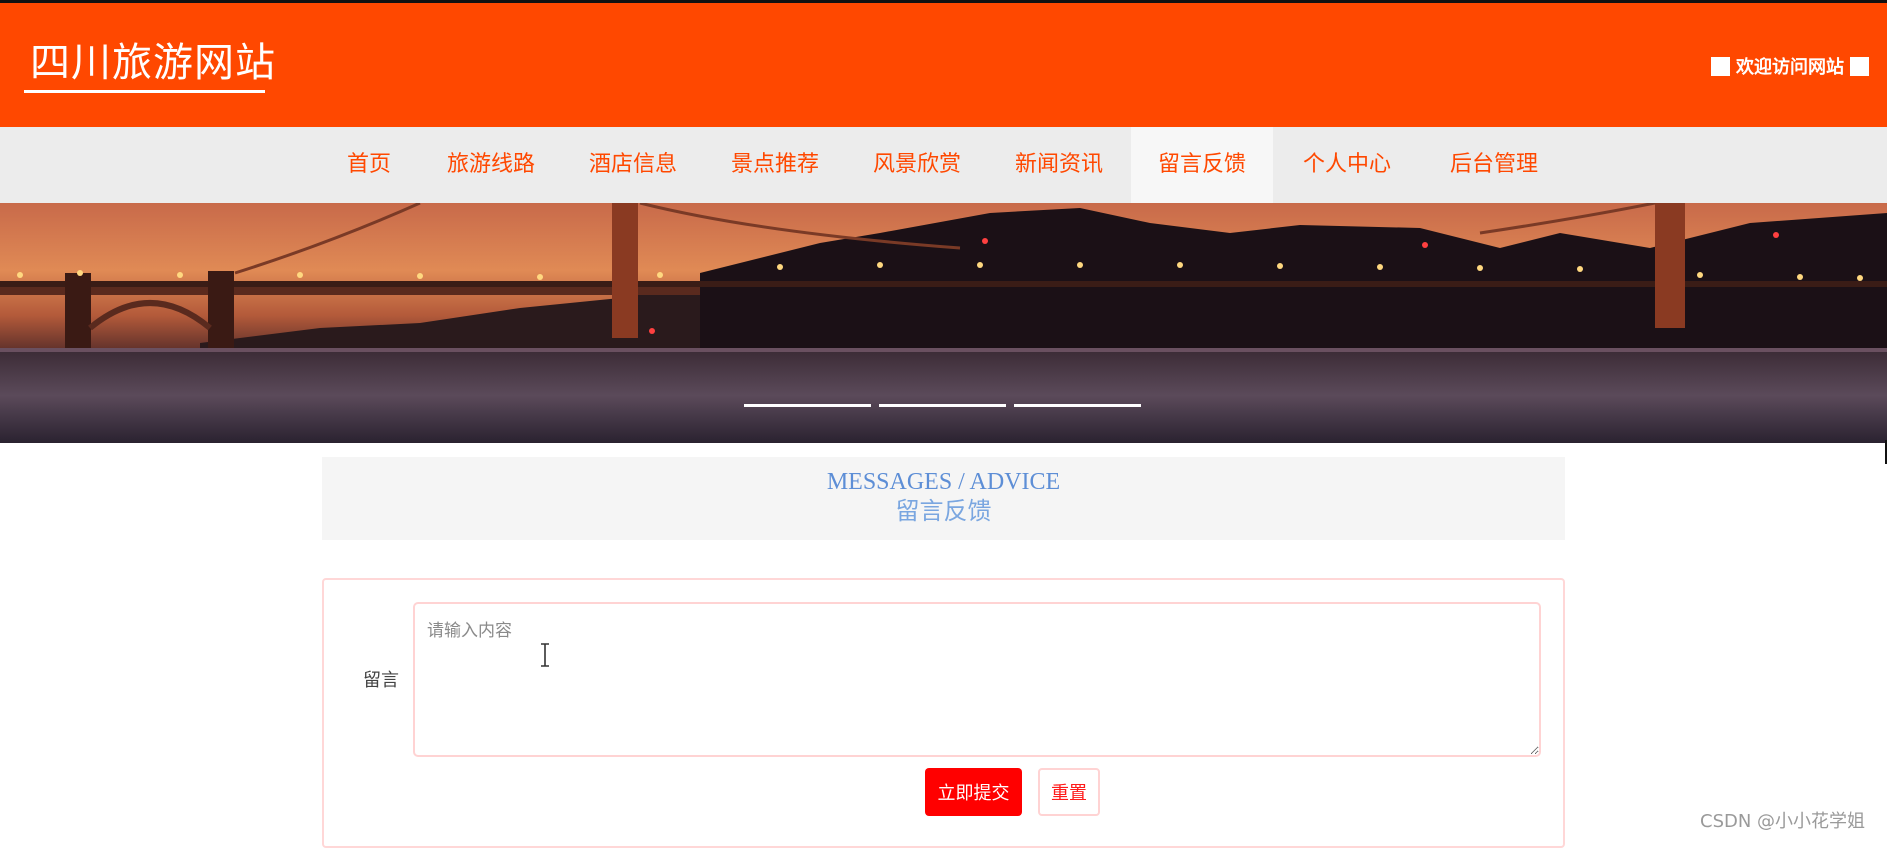 The height and width of the screenshot is (848, 1887). I want to click on message-label: 留言, so click(381, 680).